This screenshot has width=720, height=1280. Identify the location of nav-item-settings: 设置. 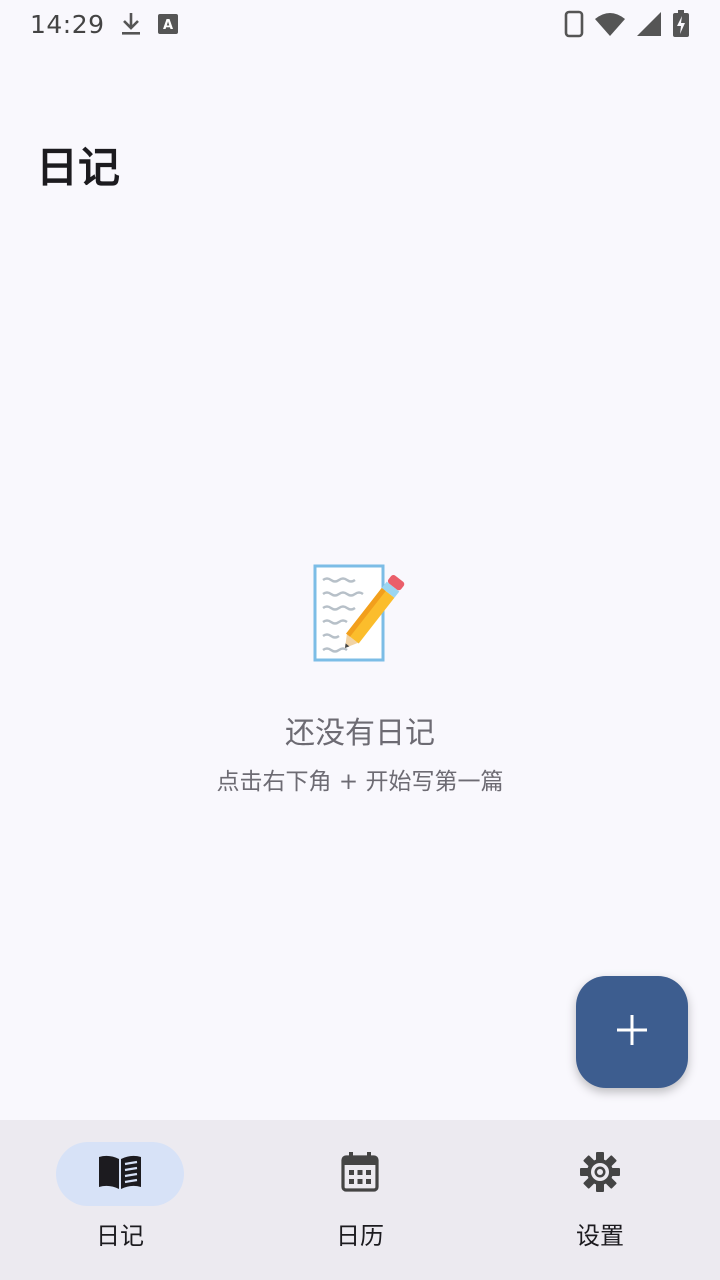
(600, 1200).